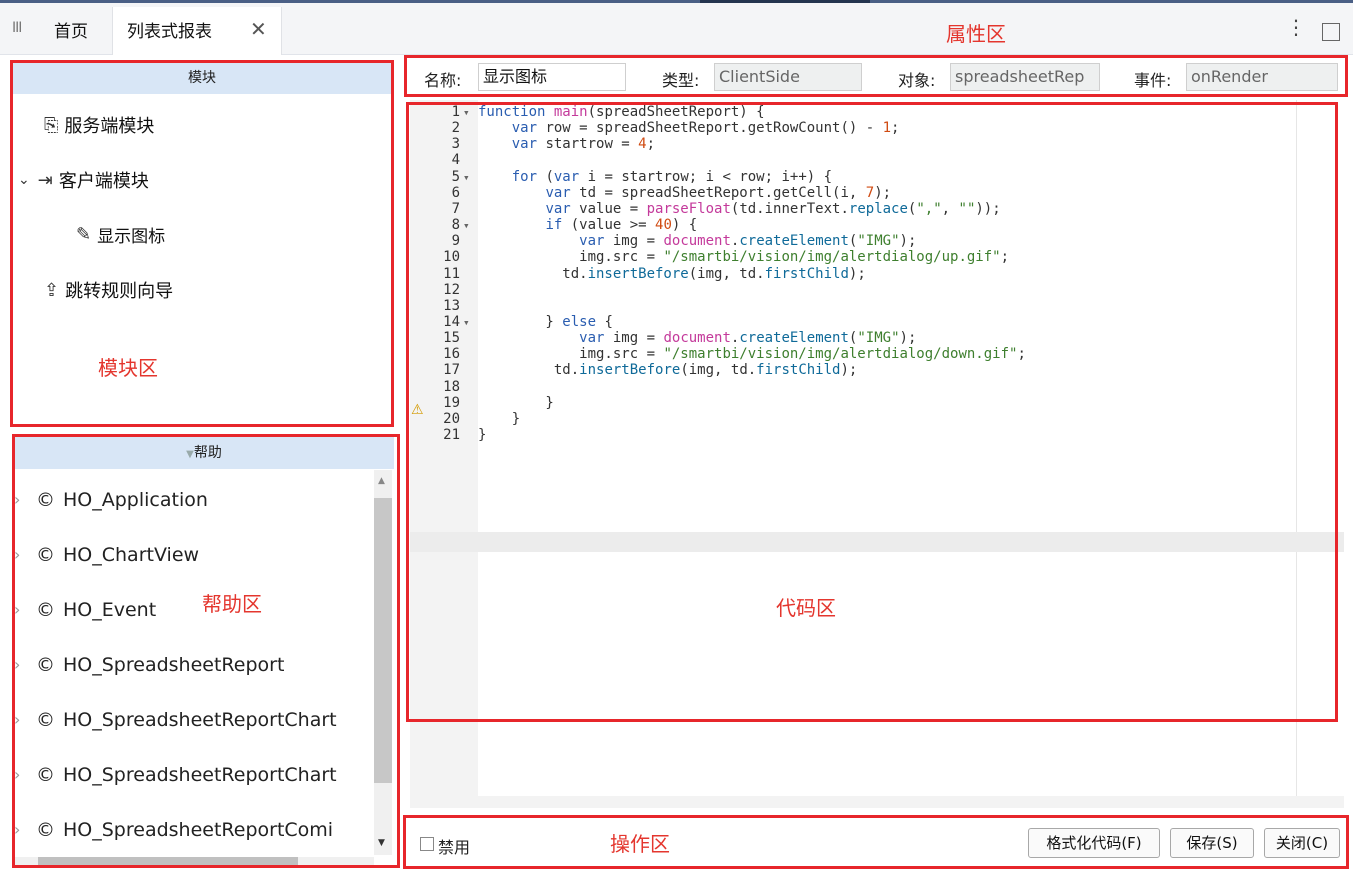 Image resolution: width=1353 pixels, height=872 pixels. Describe the element at coordinates (676, 29) in the screenshot. I see `tab-bar: III 首页 列表式报表 ✕ ⋮` at that location.